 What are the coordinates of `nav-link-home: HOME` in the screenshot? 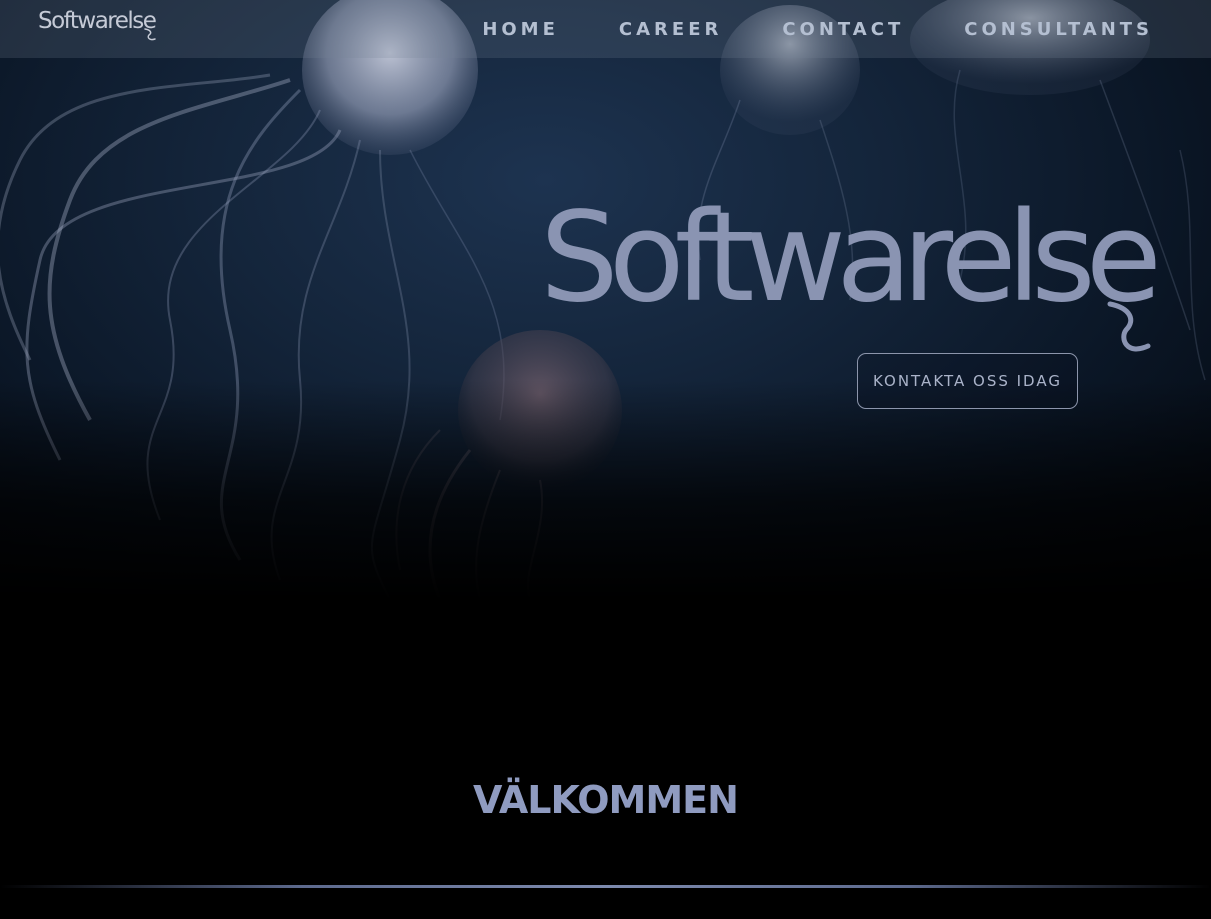 It's located at (520, 29).